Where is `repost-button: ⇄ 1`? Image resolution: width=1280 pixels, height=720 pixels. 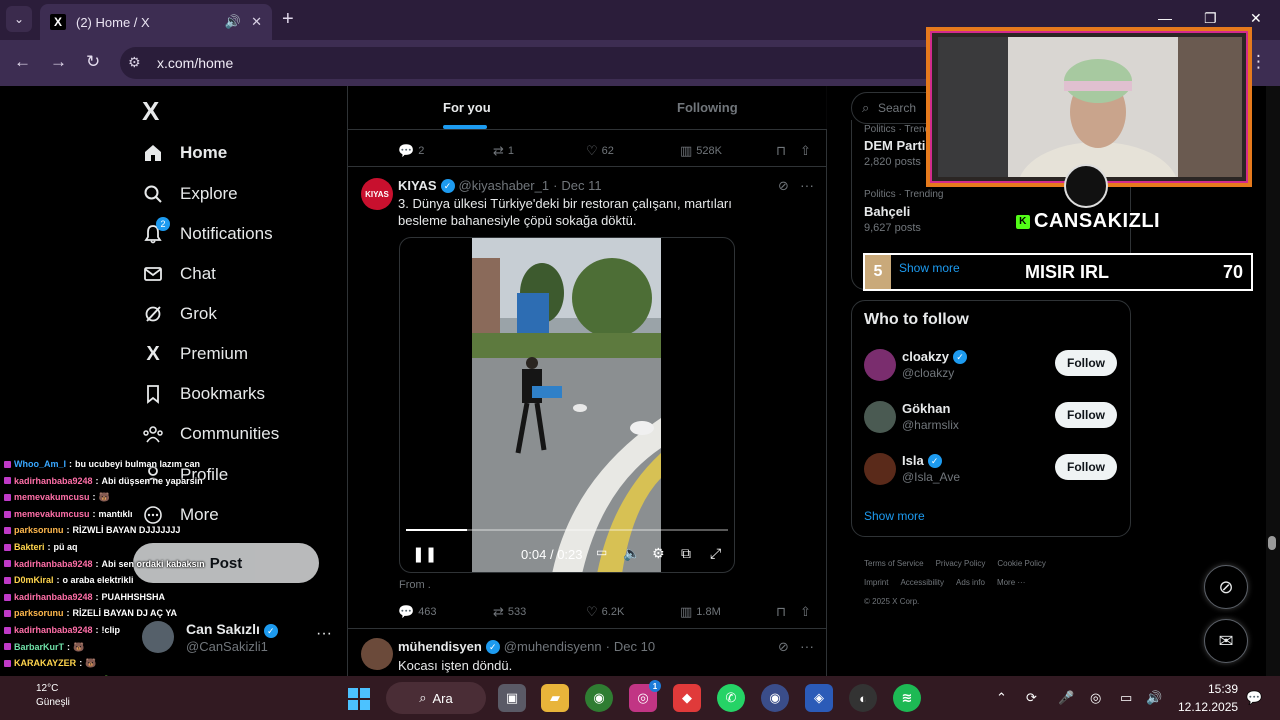
repost-button: ⇄ 1 is located at coordinates (503, 151).